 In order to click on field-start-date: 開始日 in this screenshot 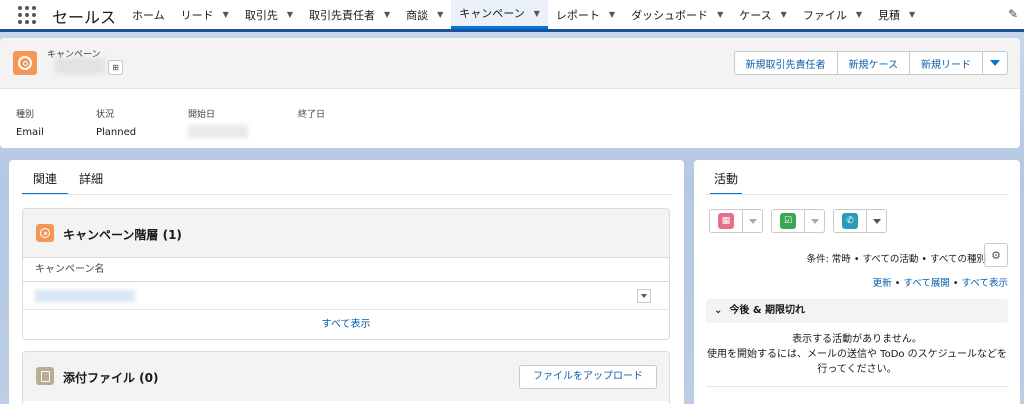, I will do `click(218, 122)`.